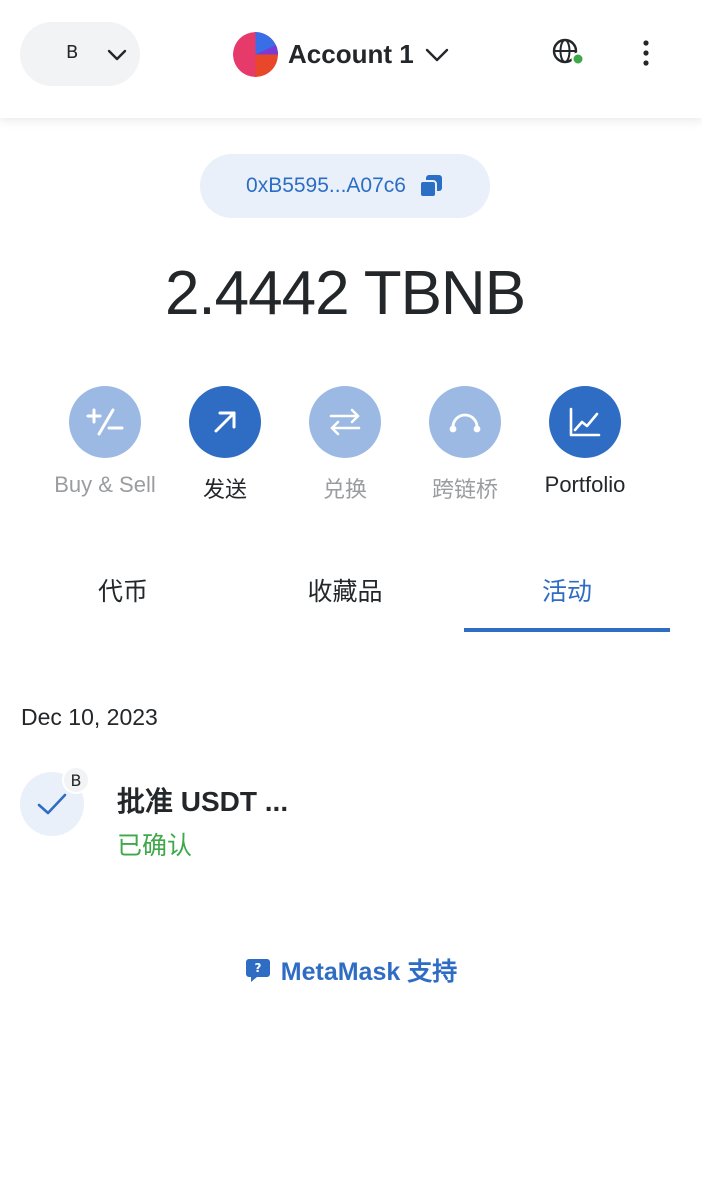 The image size is (702, 1186). What do you see at coordinates (646, 53) in the screenshot?
I see `more-options-icon` at bounding box center [646, 53].